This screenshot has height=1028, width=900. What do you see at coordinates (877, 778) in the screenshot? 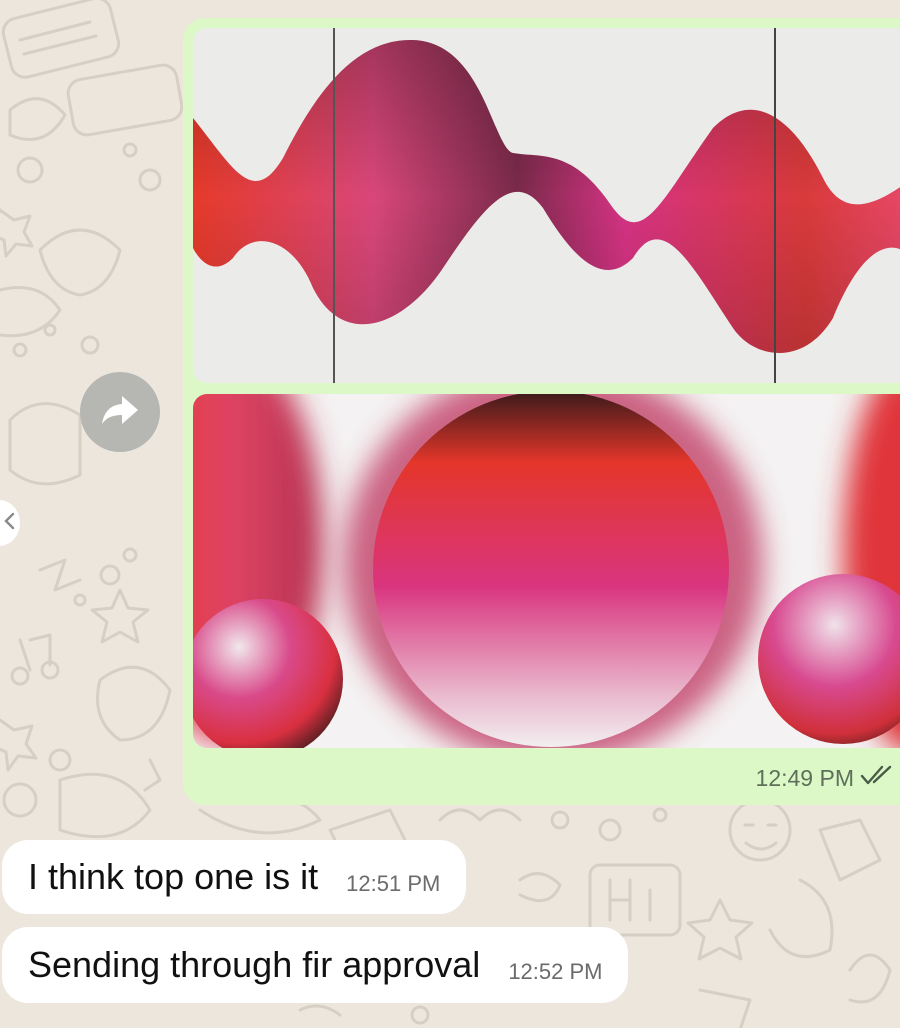
I see `double-check-icon` at bounding box center [877, 778].